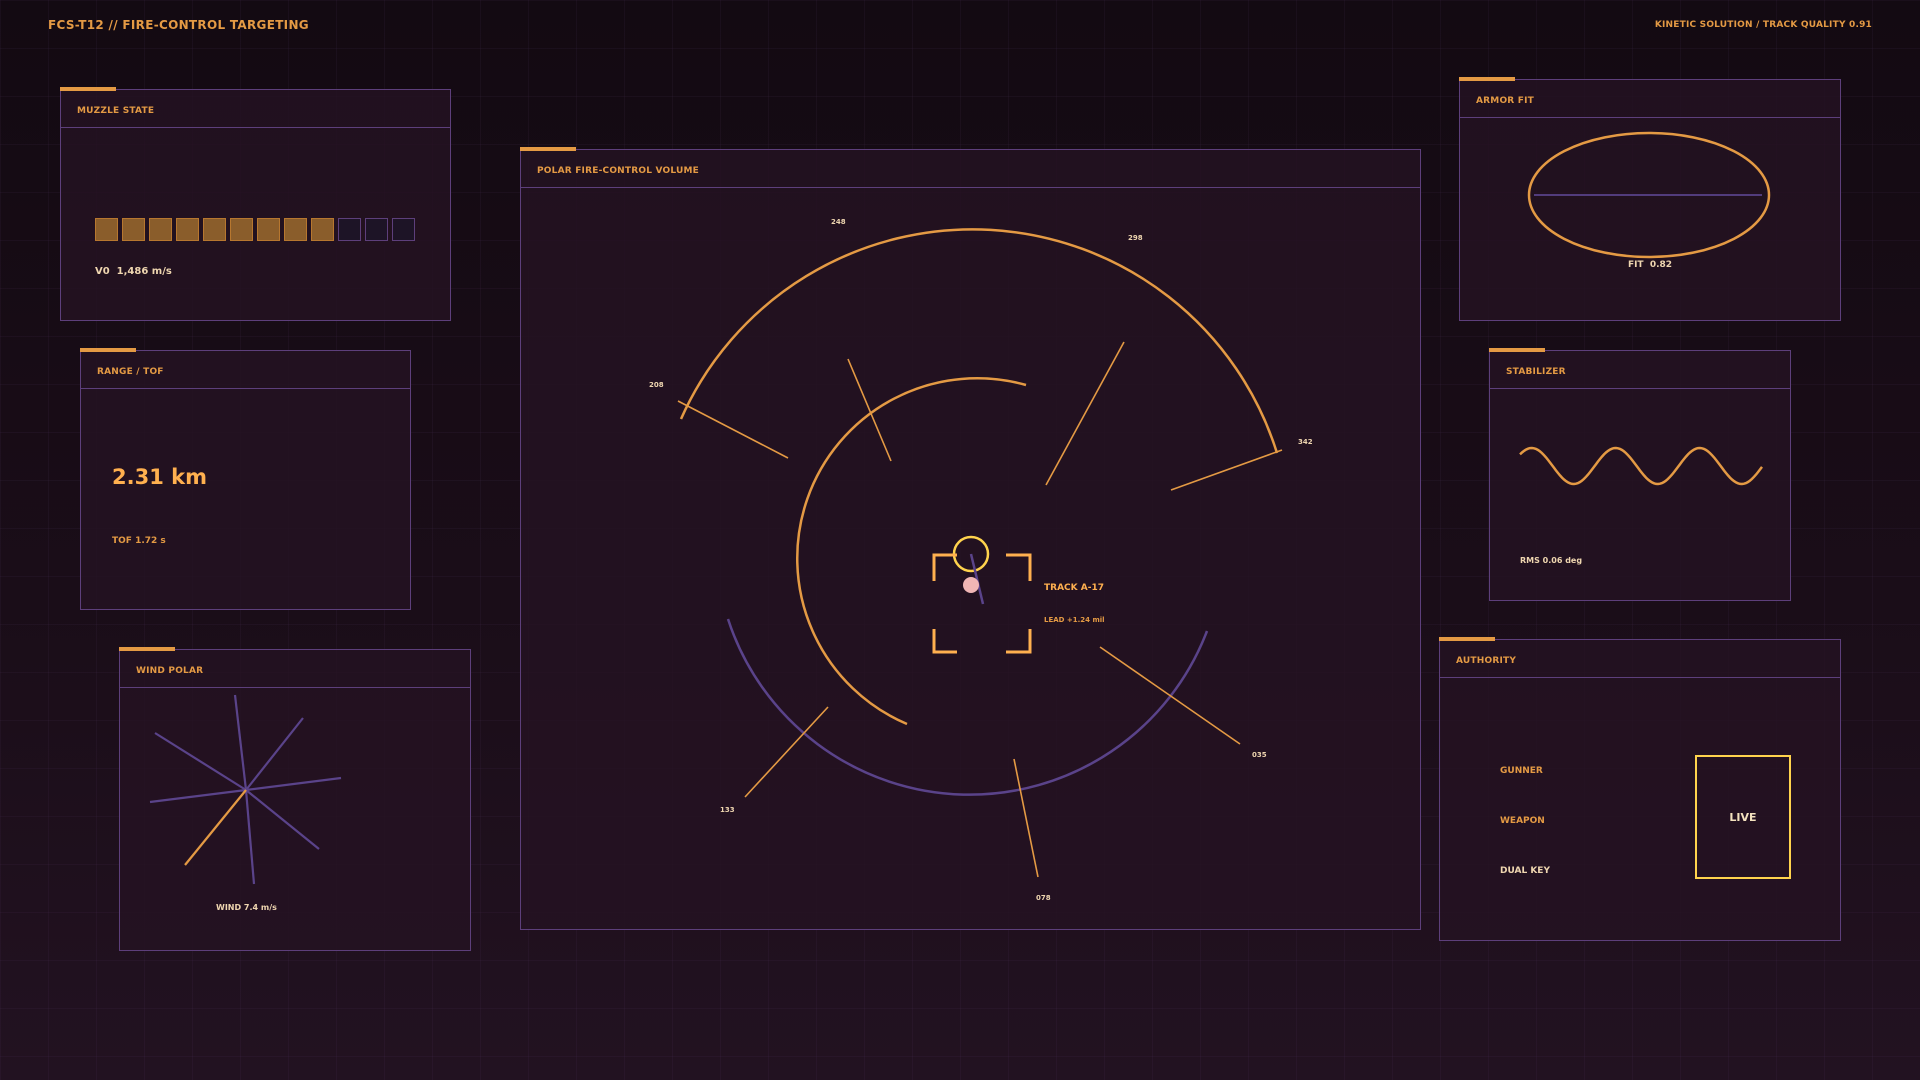 This screenshot has height=1080, width=1920. What do you see at coordinates (1640, 659) in the screenshot?
I see `panel-header: AUTHORITY` at bounding box center [1640, 659].